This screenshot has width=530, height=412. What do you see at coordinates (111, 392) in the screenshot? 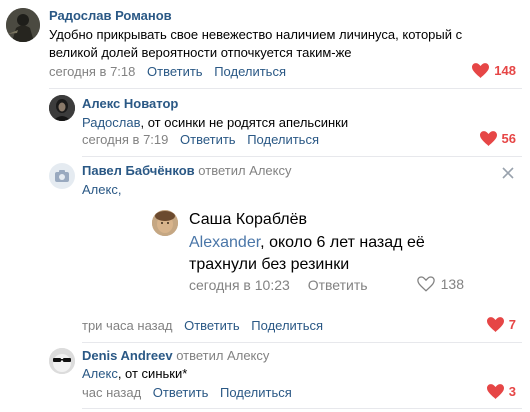
I see `timestamp: час назад` at bounding box center [111, 392].